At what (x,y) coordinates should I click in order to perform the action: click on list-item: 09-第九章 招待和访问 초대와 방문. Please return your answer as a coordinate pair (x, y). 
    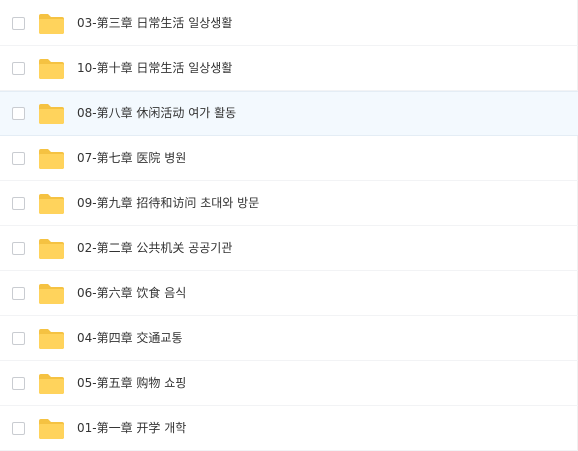
    Looking at the image, I should click on (289, 203).